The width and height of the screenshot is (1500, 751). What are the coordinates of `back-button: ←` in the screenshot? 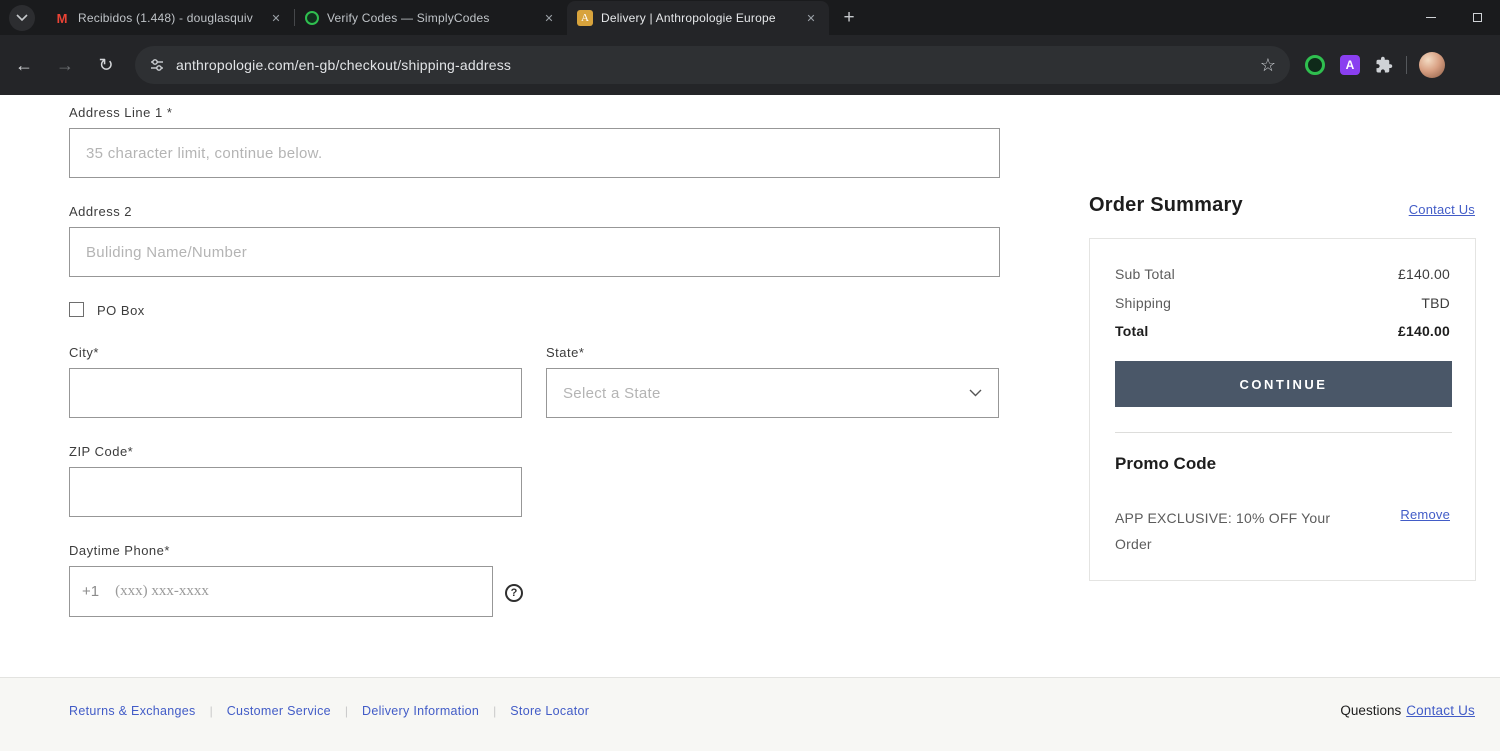 It's located at (24, 65).